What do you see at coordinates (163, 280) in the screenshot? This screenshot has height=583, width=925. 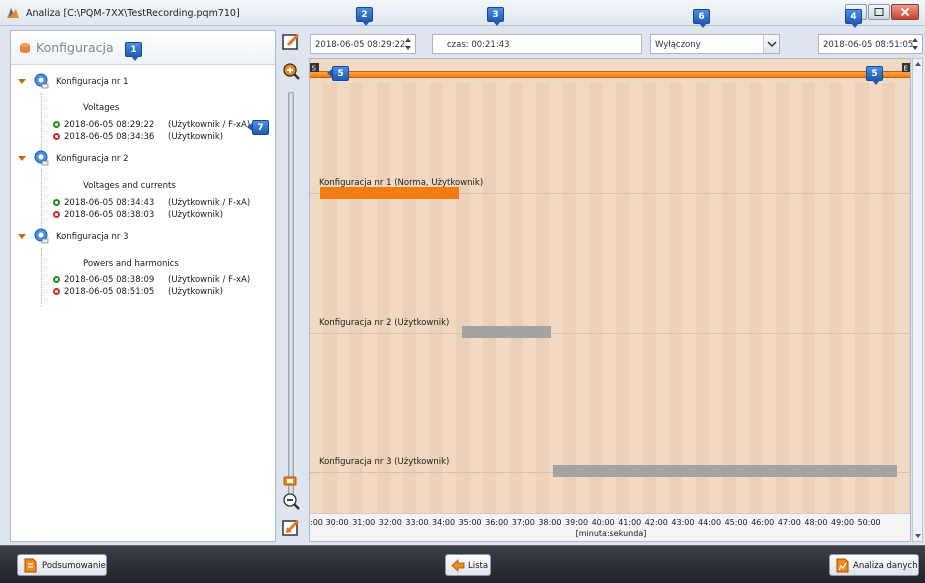 I see `recording-start-row: 2018-06-05 08:38:09 (Użytkownik / F-xA)` at bounding box center [163, 280].